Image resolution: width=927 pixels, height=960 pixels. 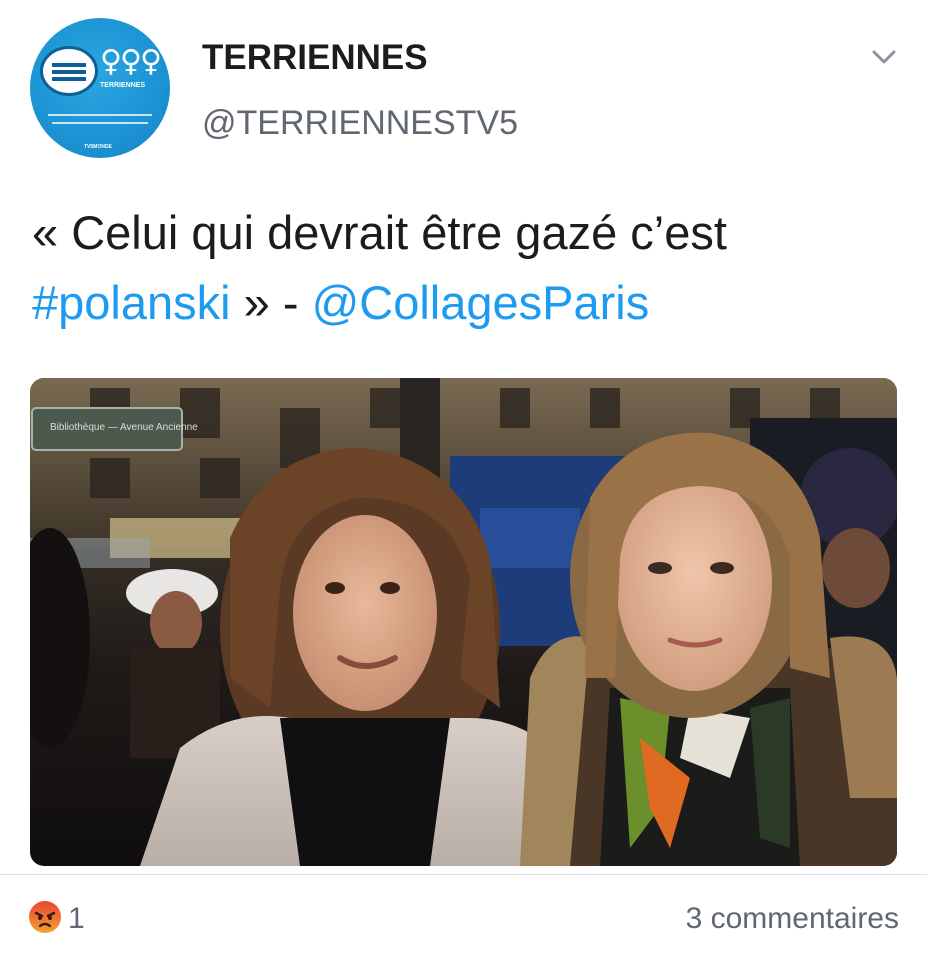 I want to click on avatar-brand-text: TERRIENNES, so click(x=123, y=85).